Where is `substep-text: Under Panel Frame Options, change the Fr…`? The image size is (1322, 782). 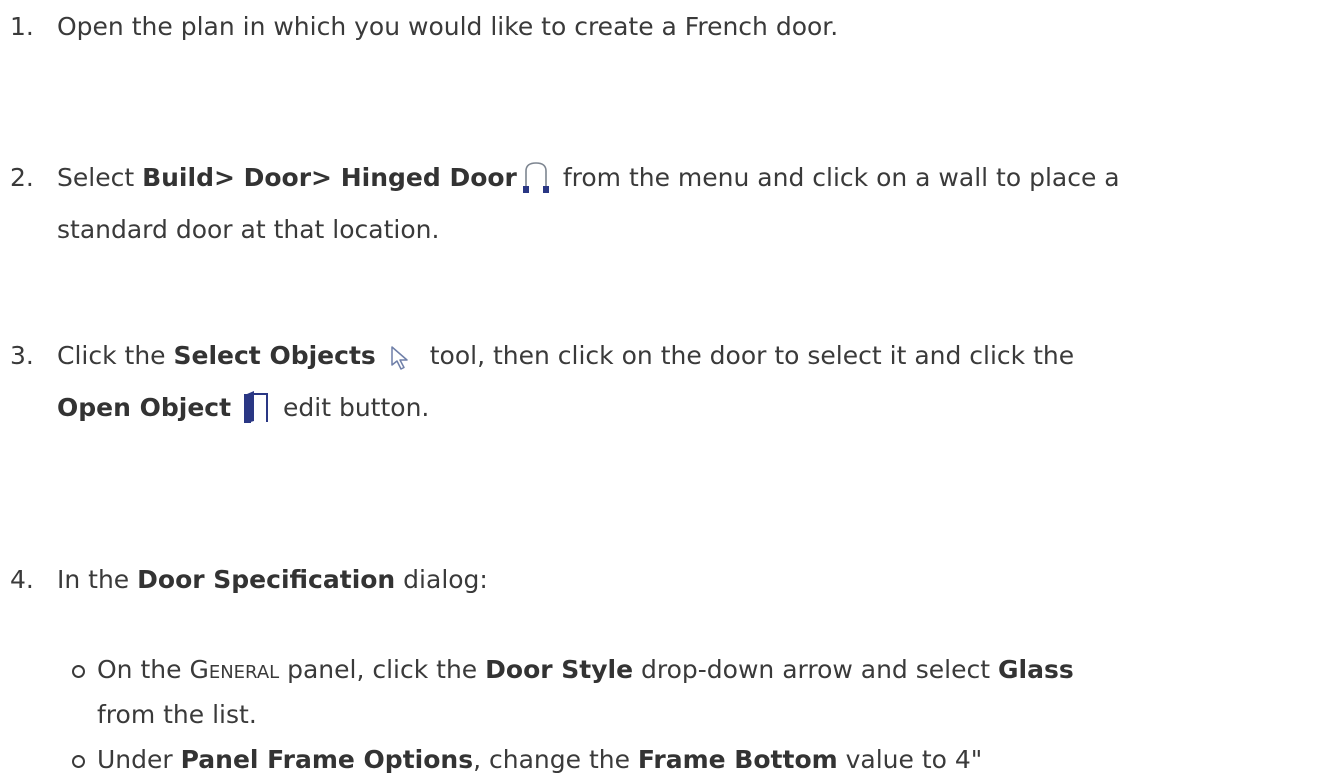 substep-text: Under Panel Frame Options, change the Fr… is located at coordinates (705, 759).